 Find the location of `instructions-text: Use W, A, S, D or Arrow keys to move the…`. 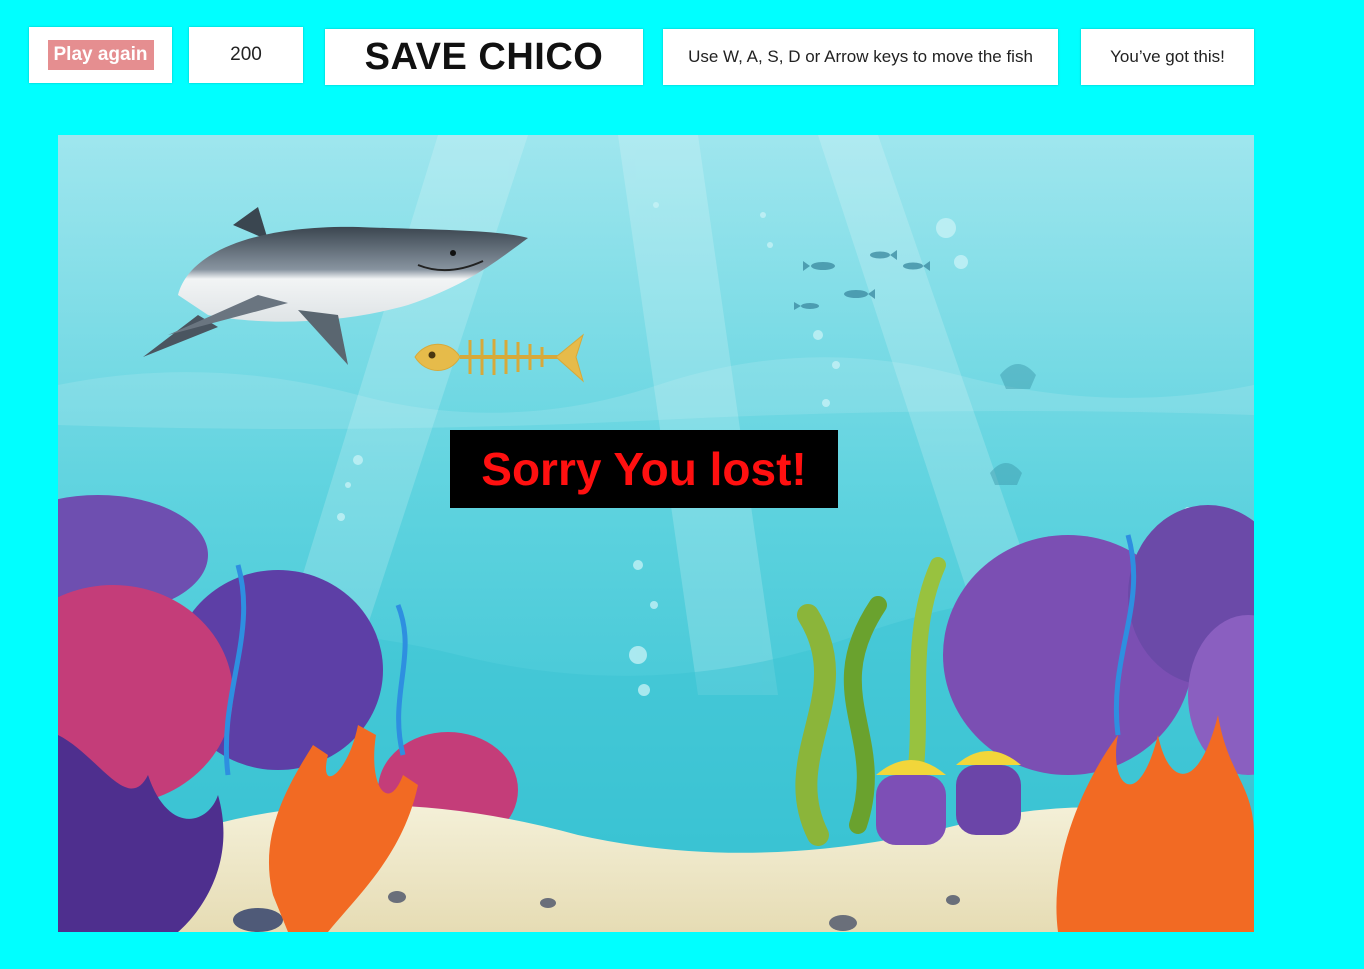

instructions-text: Use W, A, S, D or Arrow keys to move the… is located at coordinates (860, 57).